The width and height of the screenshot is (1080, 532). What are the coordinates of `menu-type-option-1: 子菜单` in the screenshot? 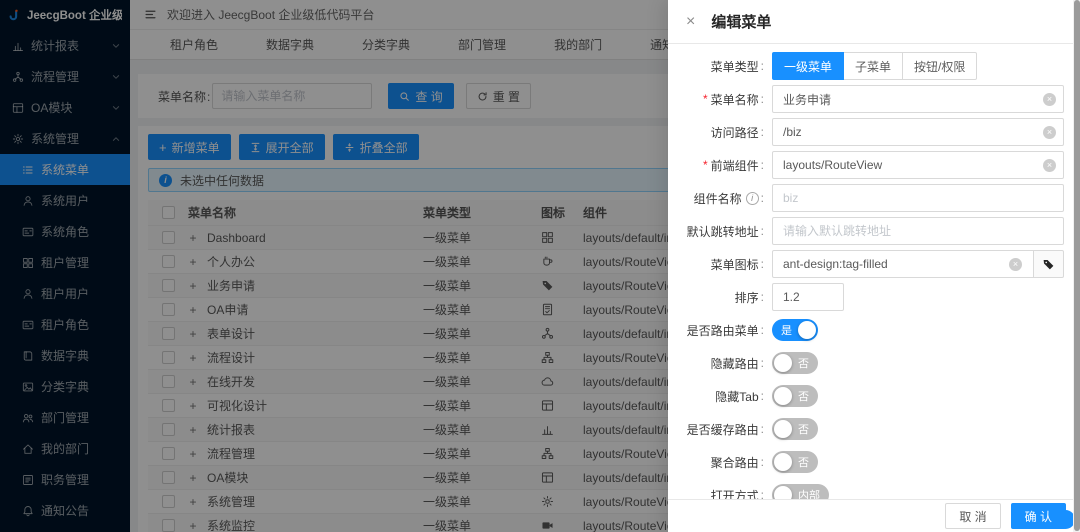 It's located at (874, 66).